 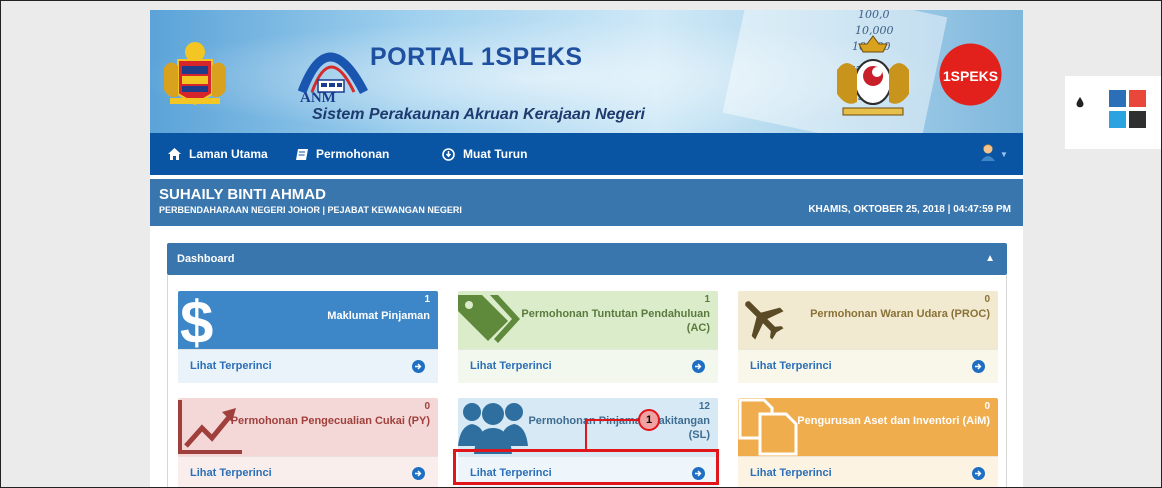 What do you see at coordinates (448, 154) in the screenshot?
I see `download-circle-icon` at bounding box center [448, 154].